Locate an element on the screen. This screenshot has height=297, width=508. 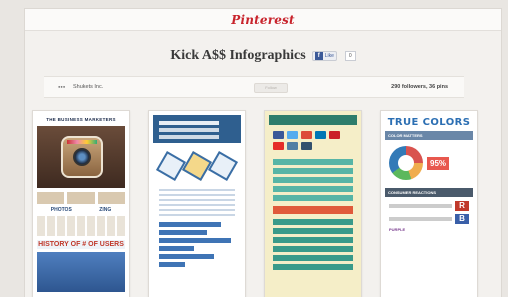
top-navigation-bar: Pinterest is located at coordinates (263, 20).